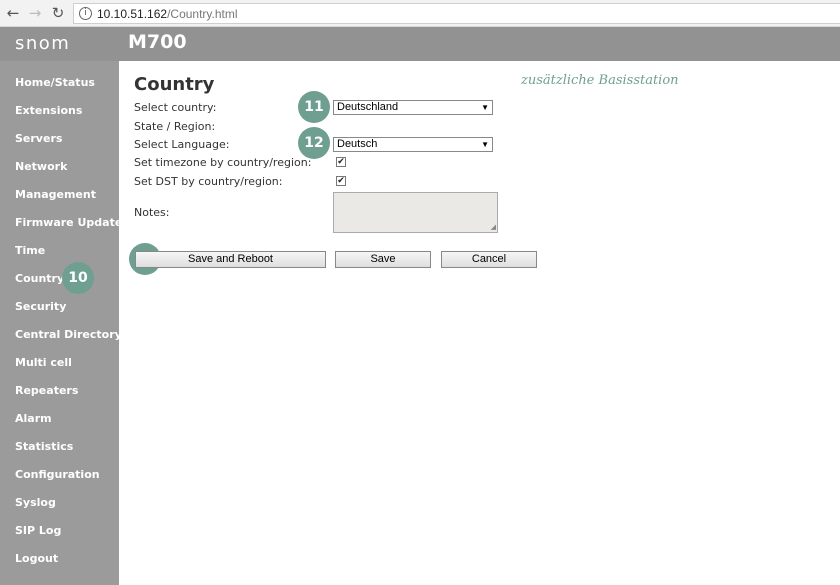 The image size is (840, 585). I want to click on language-select: Deutsch ▼, so click(413, 144).